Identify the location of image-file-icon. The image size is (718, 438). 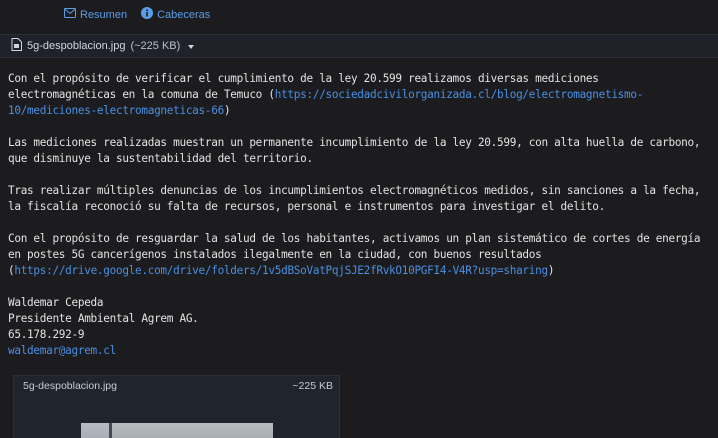
(16, 46).